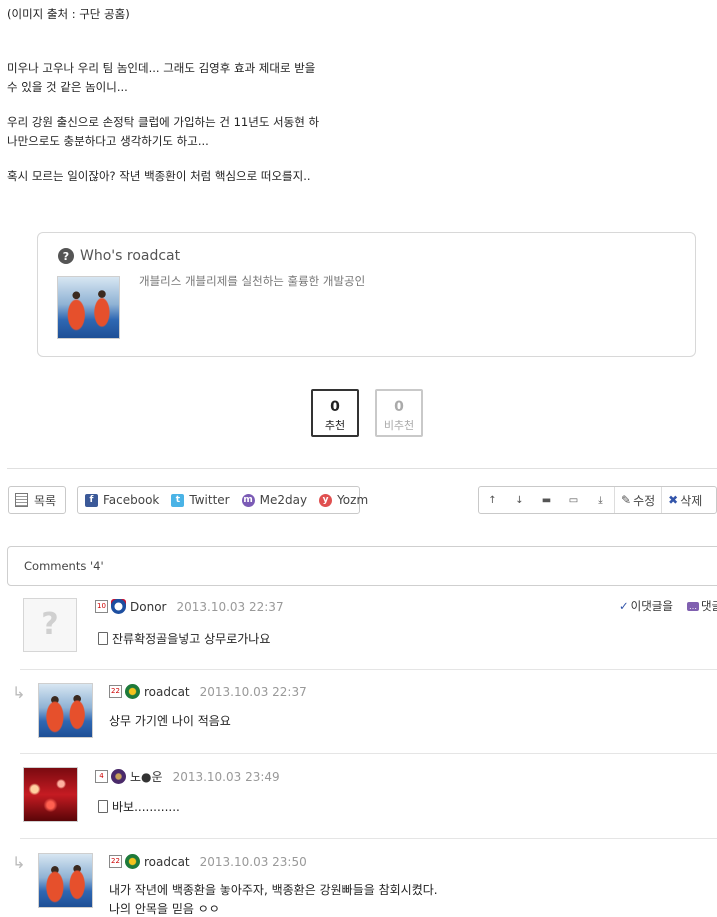  Describe the element at coordinates (353, 500) in the screenshot. I see `share-yozm-label: Yozm` at that location.